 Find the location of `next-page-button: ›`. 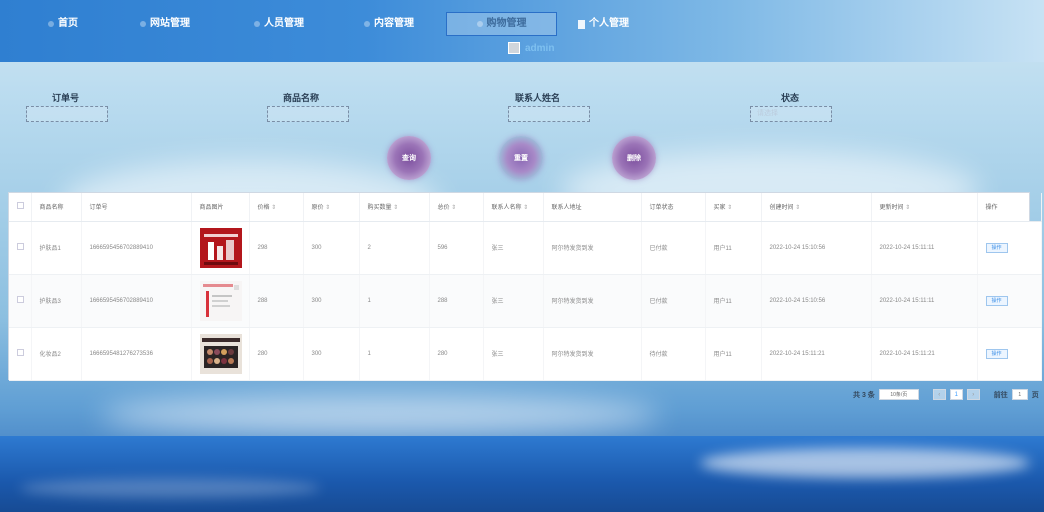

next-page-button: › is located at coordinates (973, 394).